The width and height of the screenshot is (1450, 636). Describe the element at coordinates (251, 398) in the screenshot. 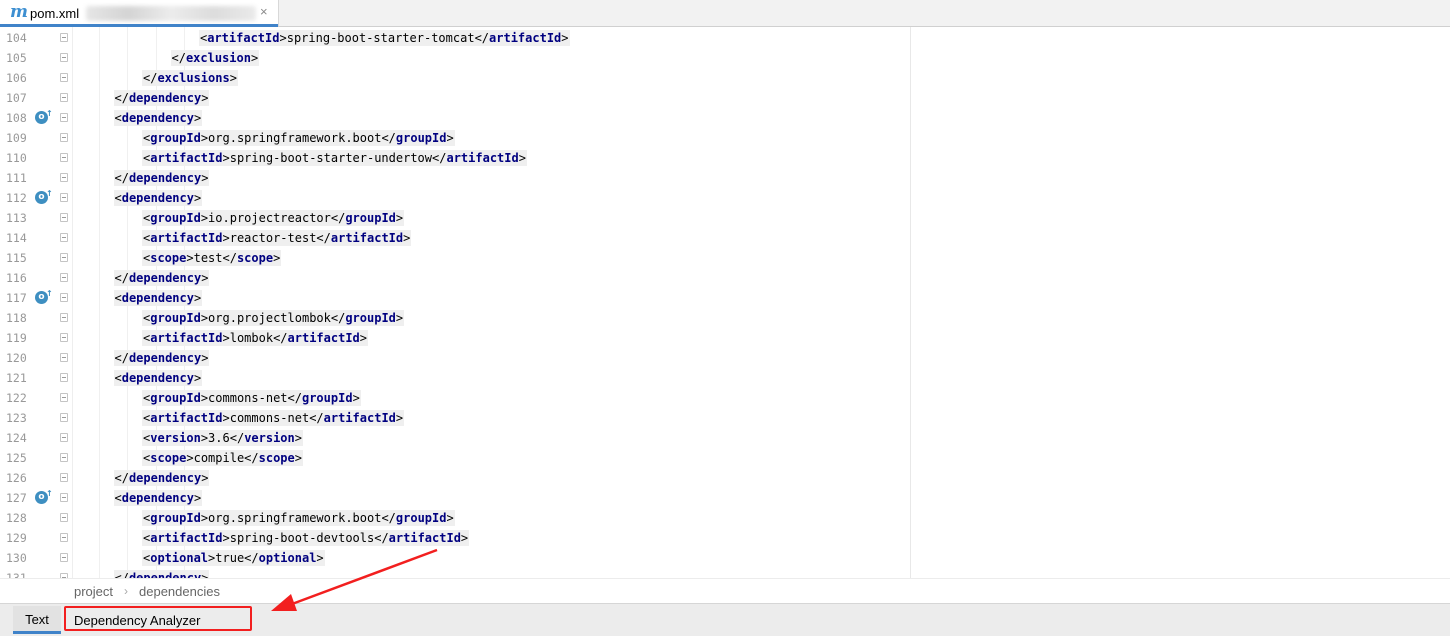

I see `xml-element: <groupId>commons-net</groupId>` at that location.